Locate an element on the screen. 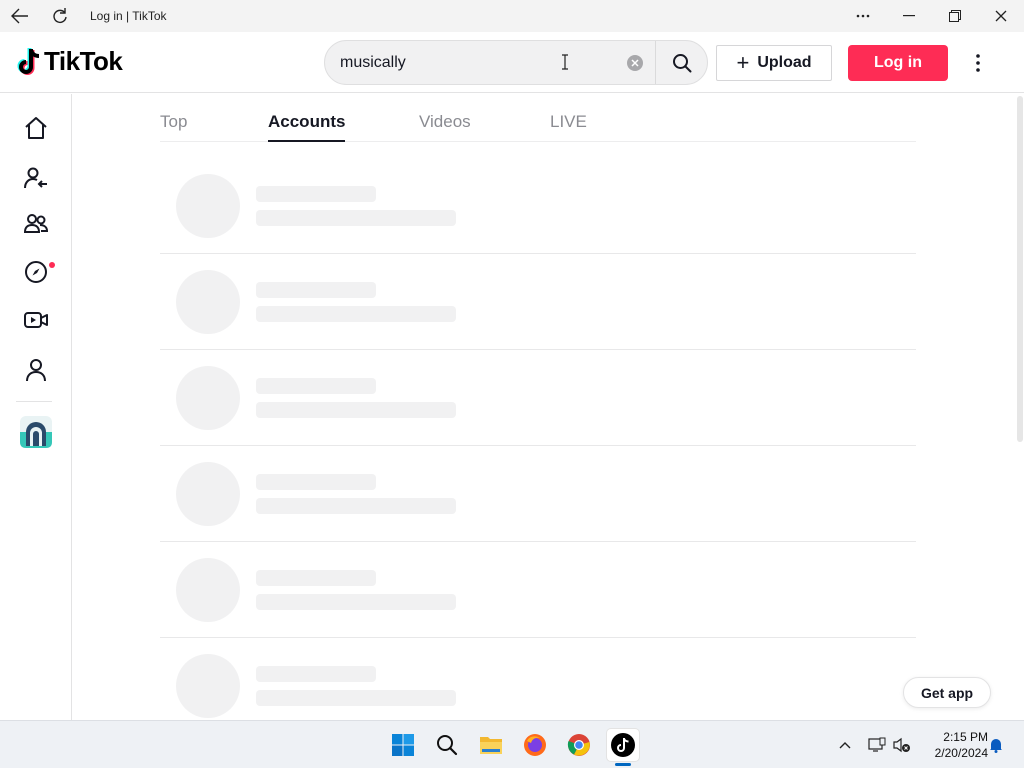 The height and width of the screenshot is (768, 1024). logo-text: TikTok is located at coordinates (83, 61).